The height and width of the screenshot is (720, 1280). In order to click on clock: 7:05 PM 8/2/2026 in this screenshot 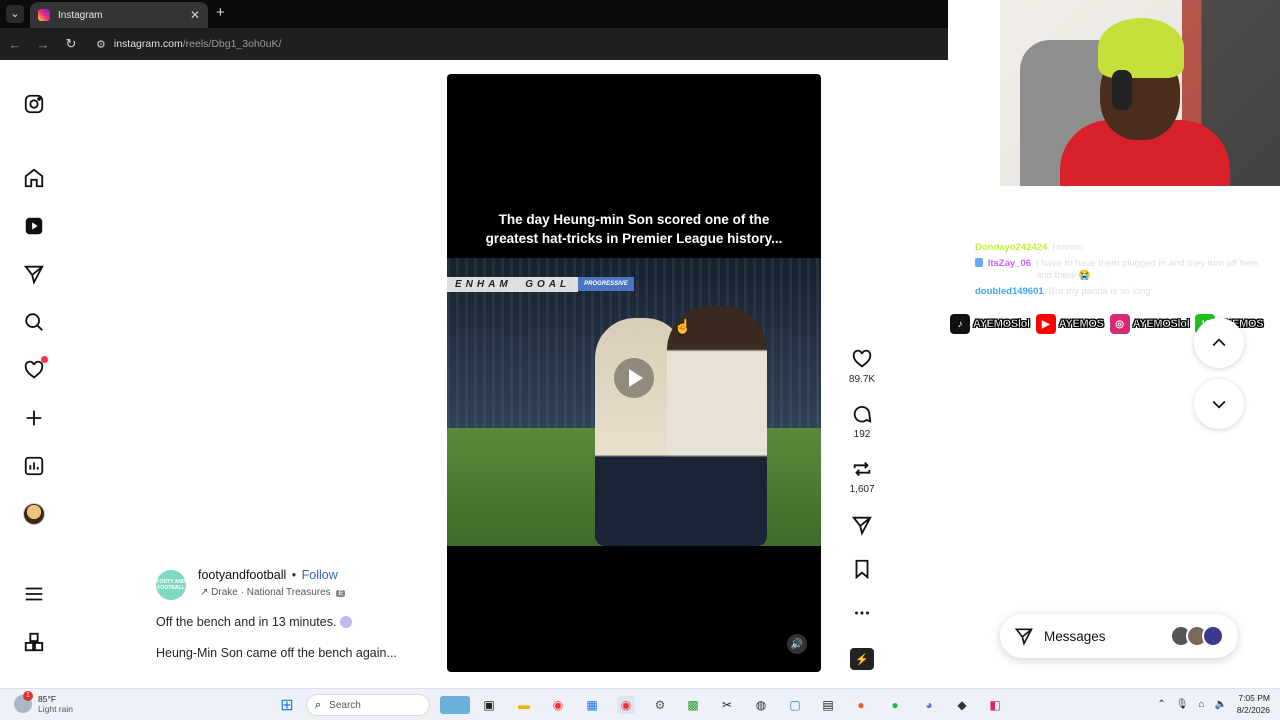, I will do `click(1253, 704)`.